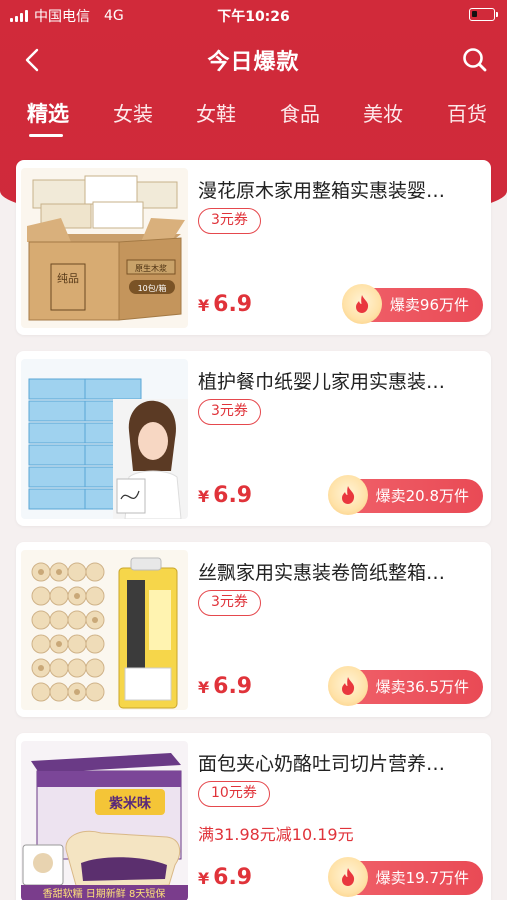 The width and height of the screenshot is (507, 900). Describe the element at coordinates (234, 794) in the screenshot. I see `coupon-badge: 10元券` at that location.